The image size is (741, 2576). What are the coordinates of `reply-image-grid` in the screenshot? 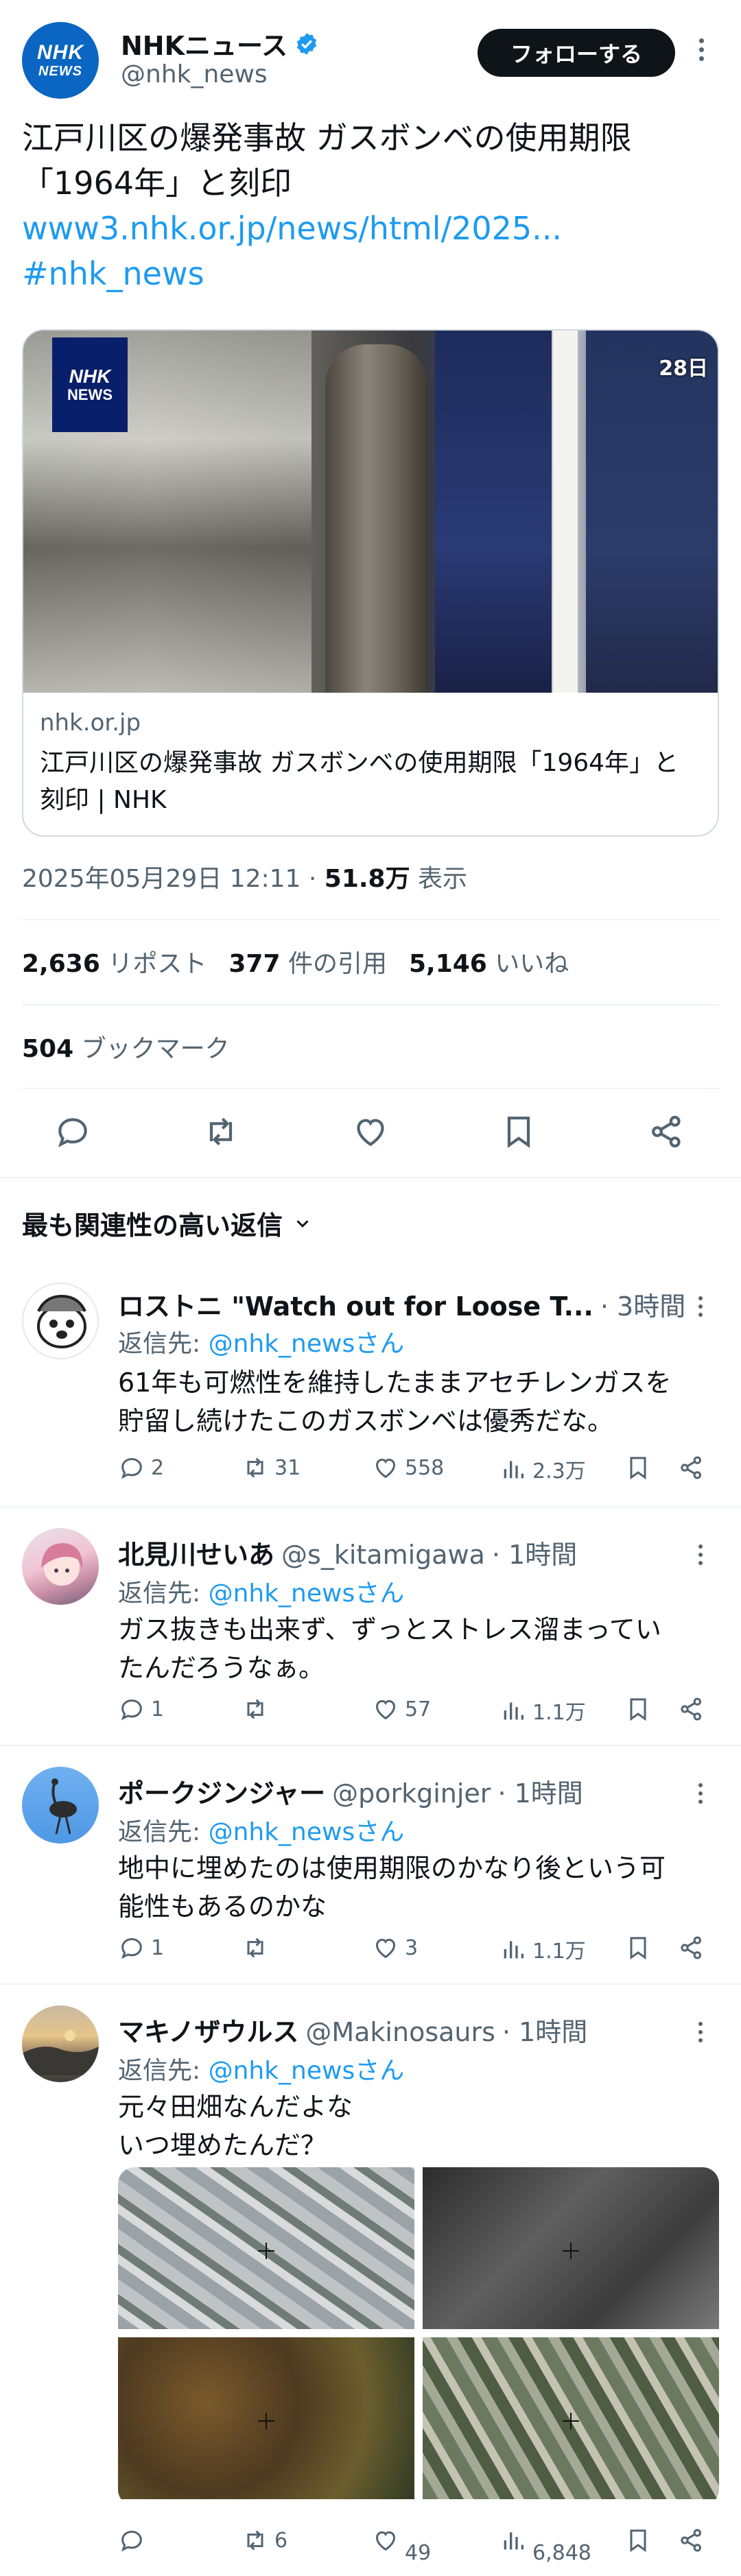 It's located at (418, 2336).